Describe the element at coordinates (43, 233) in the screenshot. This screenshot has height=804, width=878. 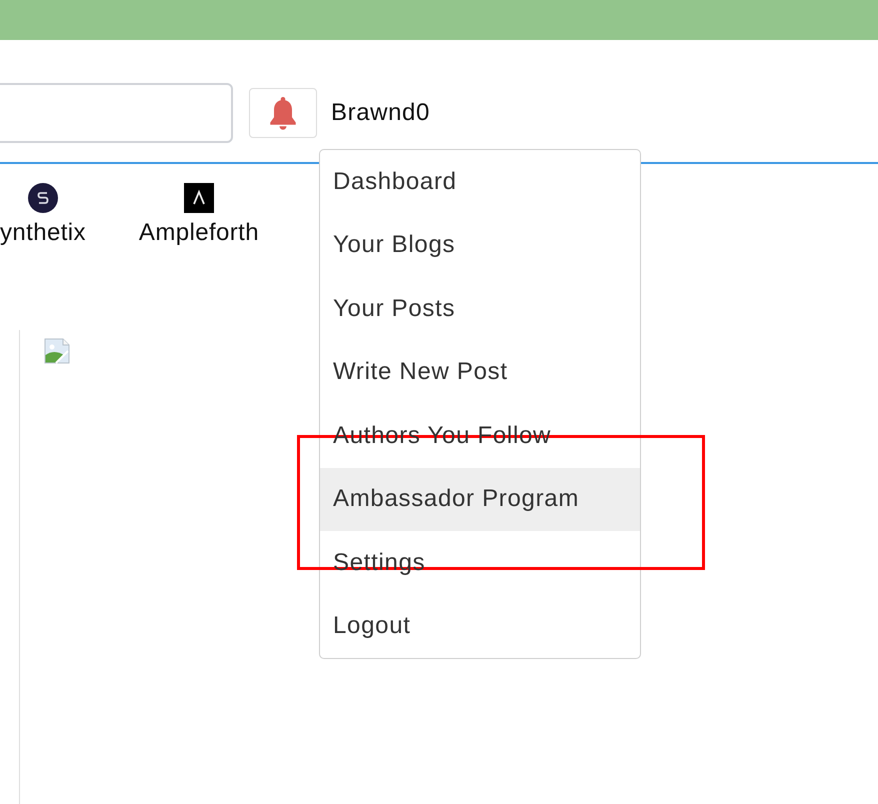
I see `token-label: ynthetix` at that location.